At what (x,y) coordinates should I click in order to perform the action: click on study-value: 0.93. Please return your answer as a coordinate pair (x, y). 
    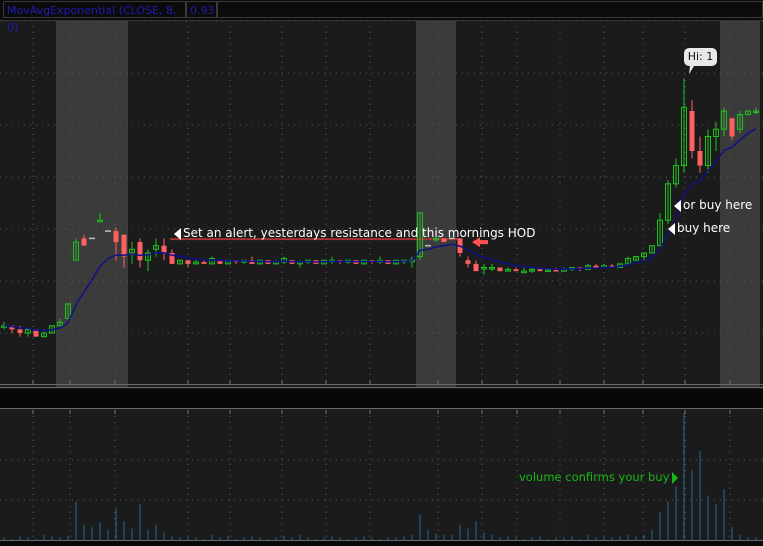
    Looking at the image, I should click on (201, 9).